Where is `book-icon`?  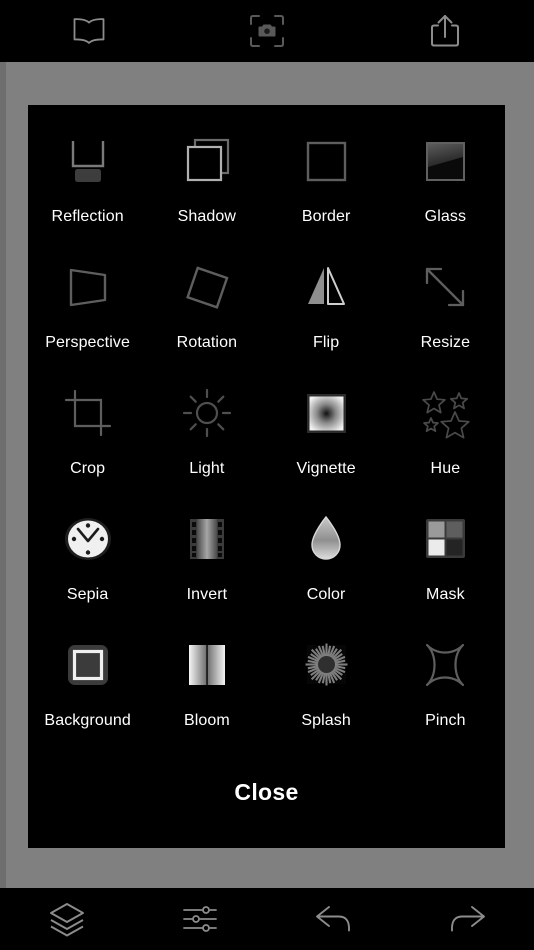 book-icon is located at coordinates (89, 31).